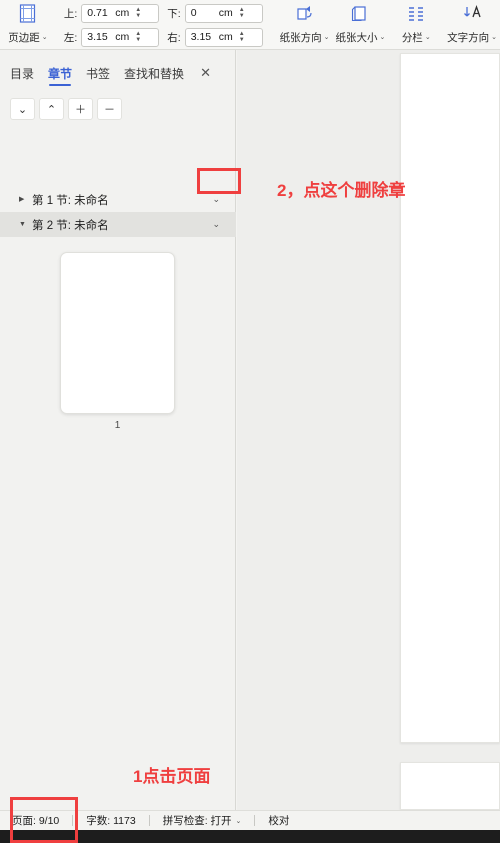 Image resolution: width=500 pixels, height=843 pixels. Describe the element at coordinates (201, 37) in the screenshot. I see `right-margin-value: 3.15` at that location.